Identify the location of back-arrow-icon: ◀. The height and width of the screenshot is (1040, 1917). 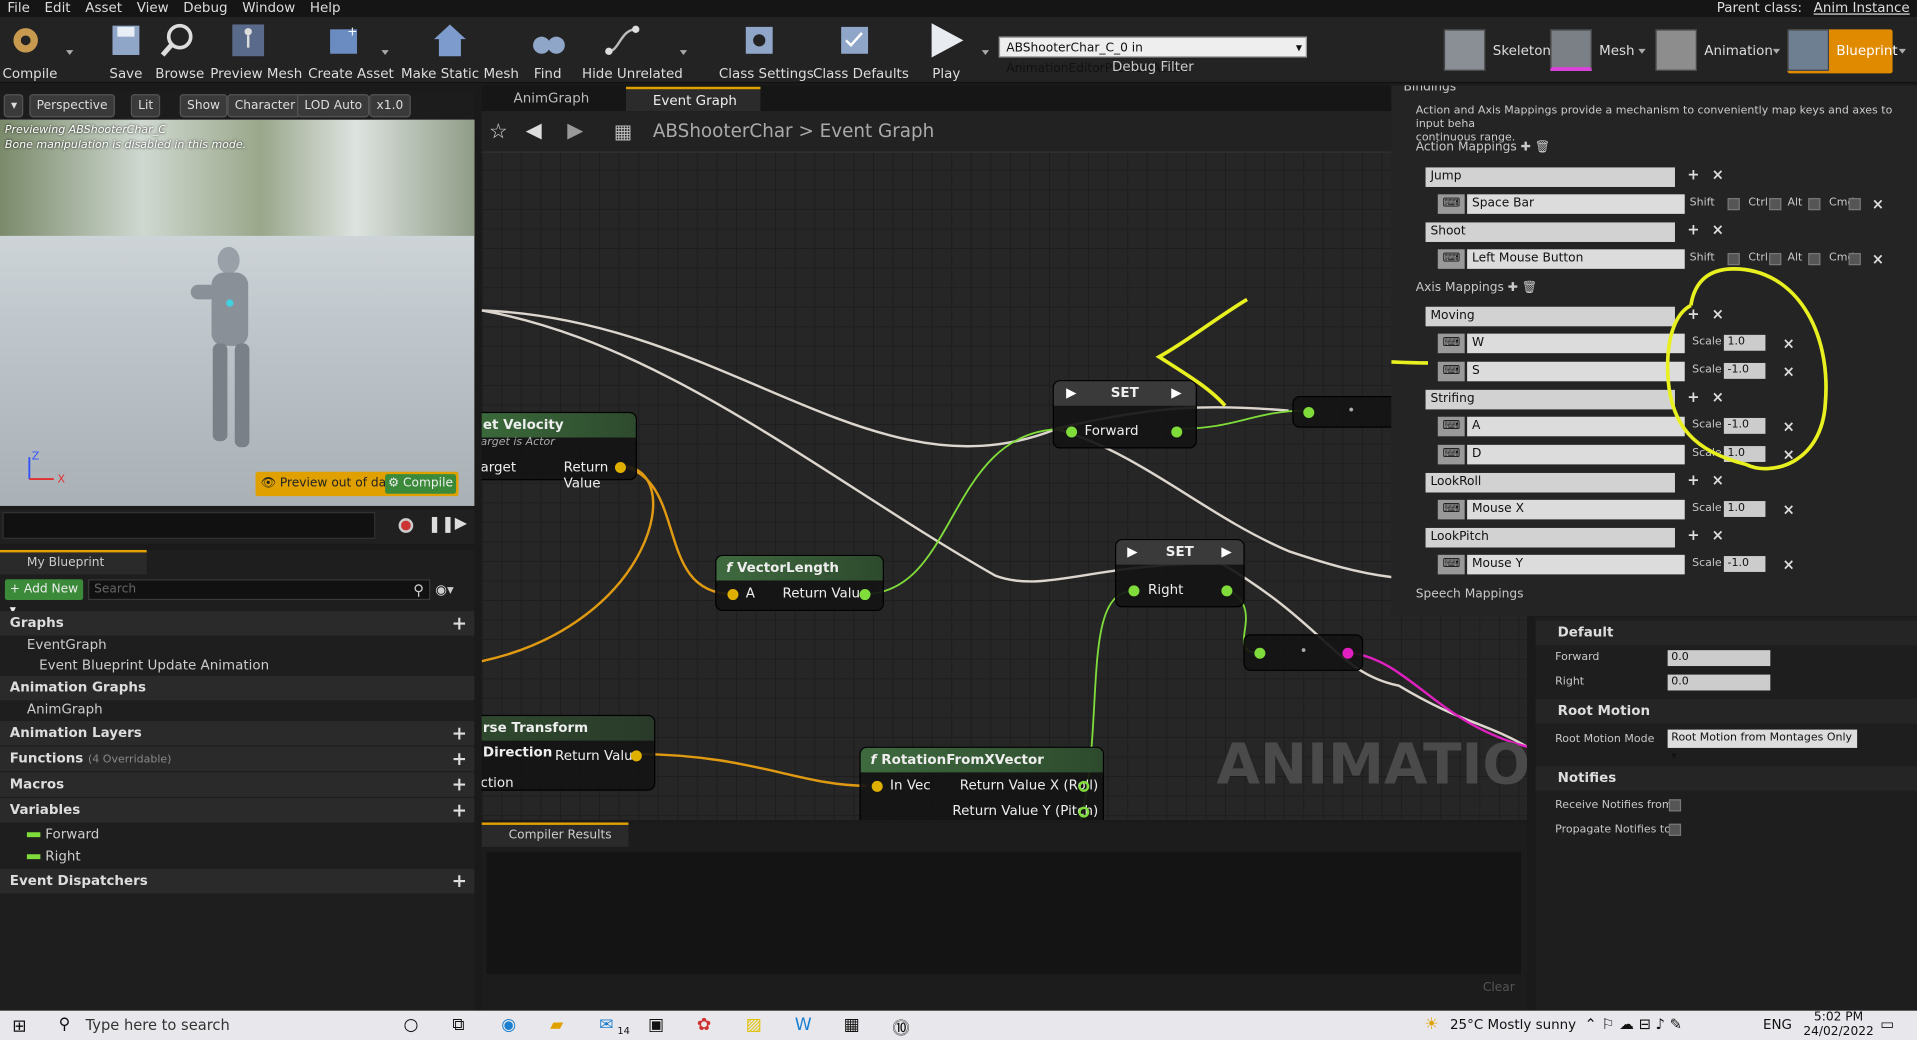
(534, 131).